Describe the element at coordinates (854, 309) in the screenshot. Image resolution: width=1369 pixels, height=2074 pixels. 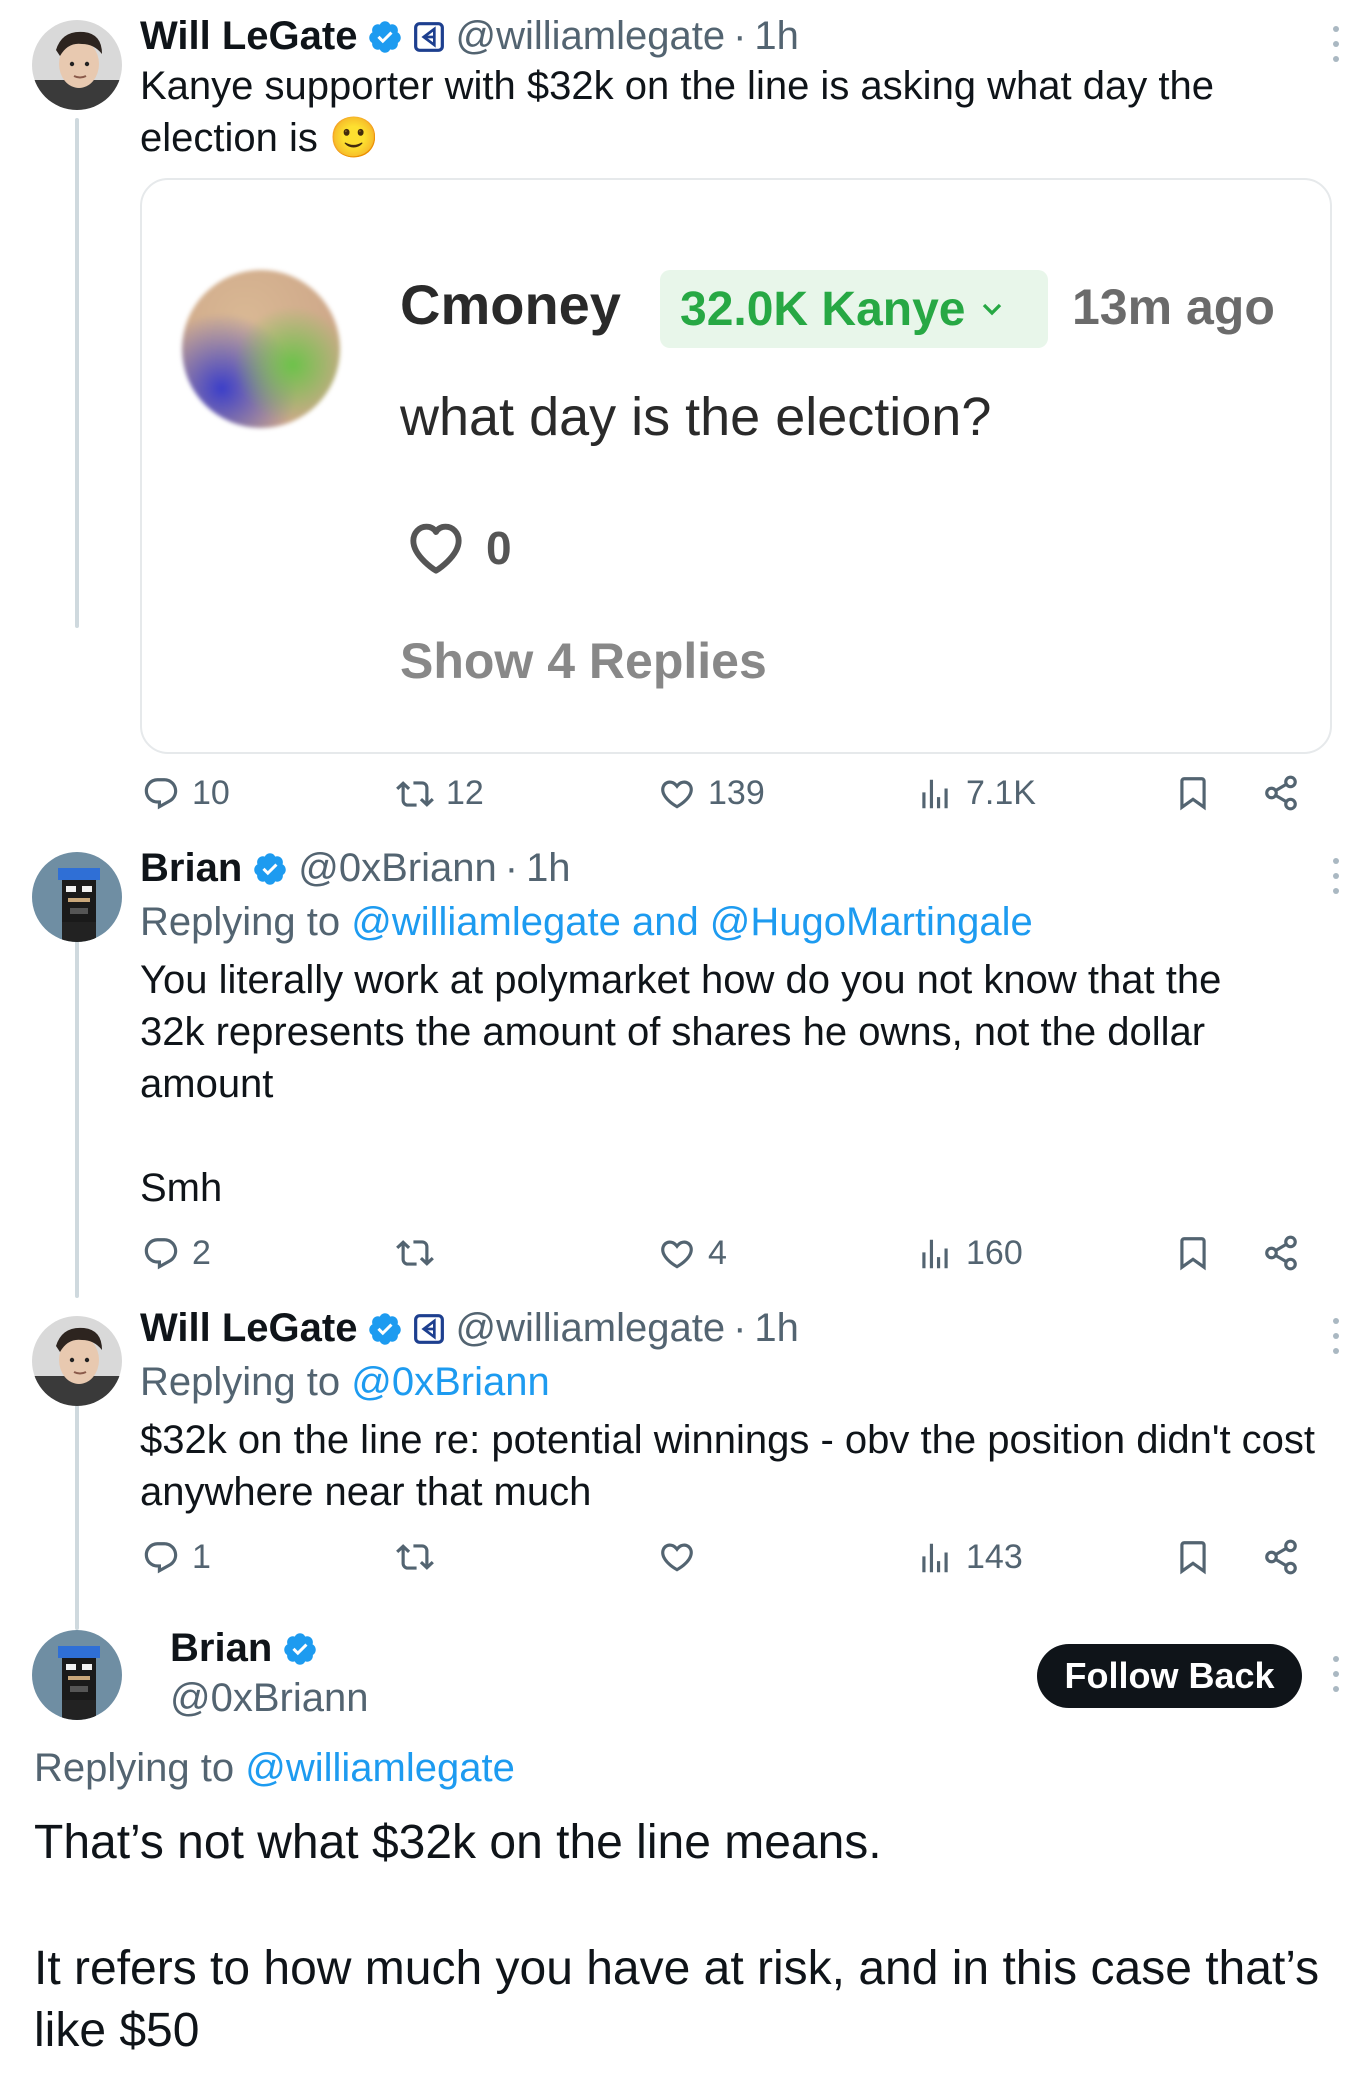
I see `position-badge: 32.0K Kanye` at that location.